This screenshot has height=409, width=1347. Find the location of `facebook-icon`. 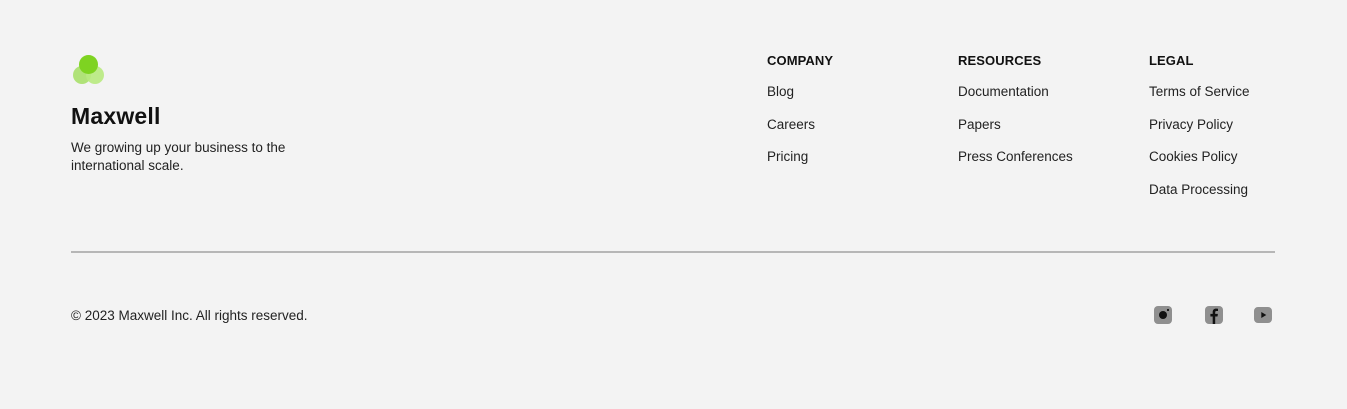

facebook-icon is located at coordinates (1214, 317).